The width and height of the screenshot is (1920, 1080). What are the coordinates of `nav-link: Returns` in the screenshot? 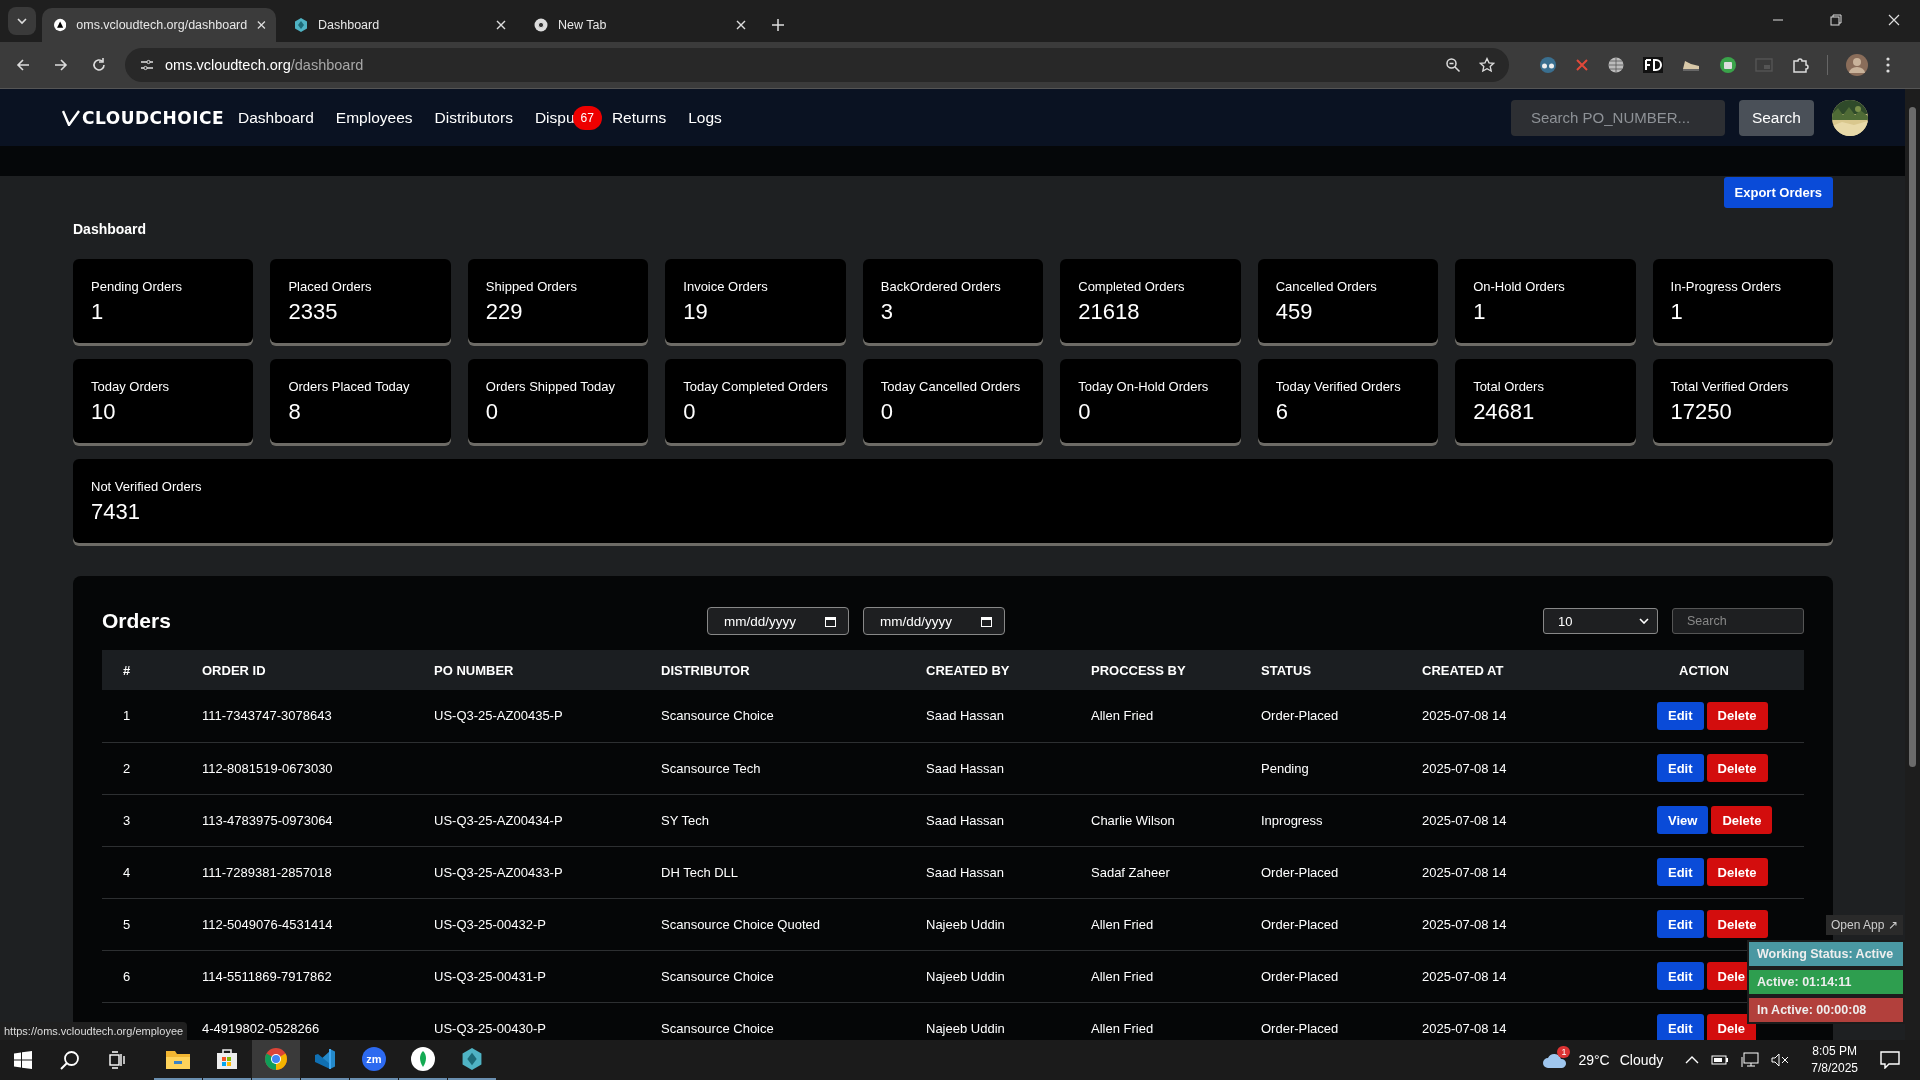 It's located at (639, 117).